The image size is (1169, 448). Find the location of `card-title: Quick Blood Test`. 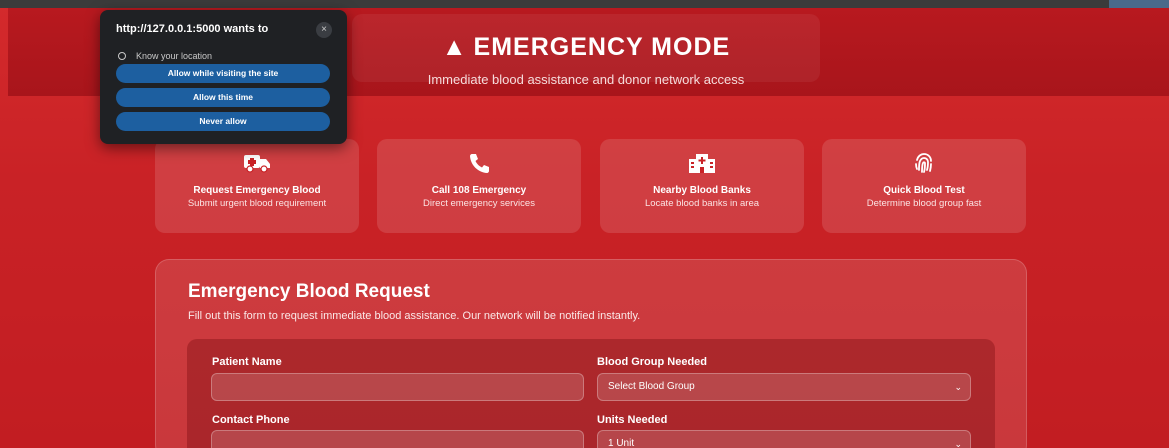

card-title: Quick Blood Test is located at coordinates (924, 190).